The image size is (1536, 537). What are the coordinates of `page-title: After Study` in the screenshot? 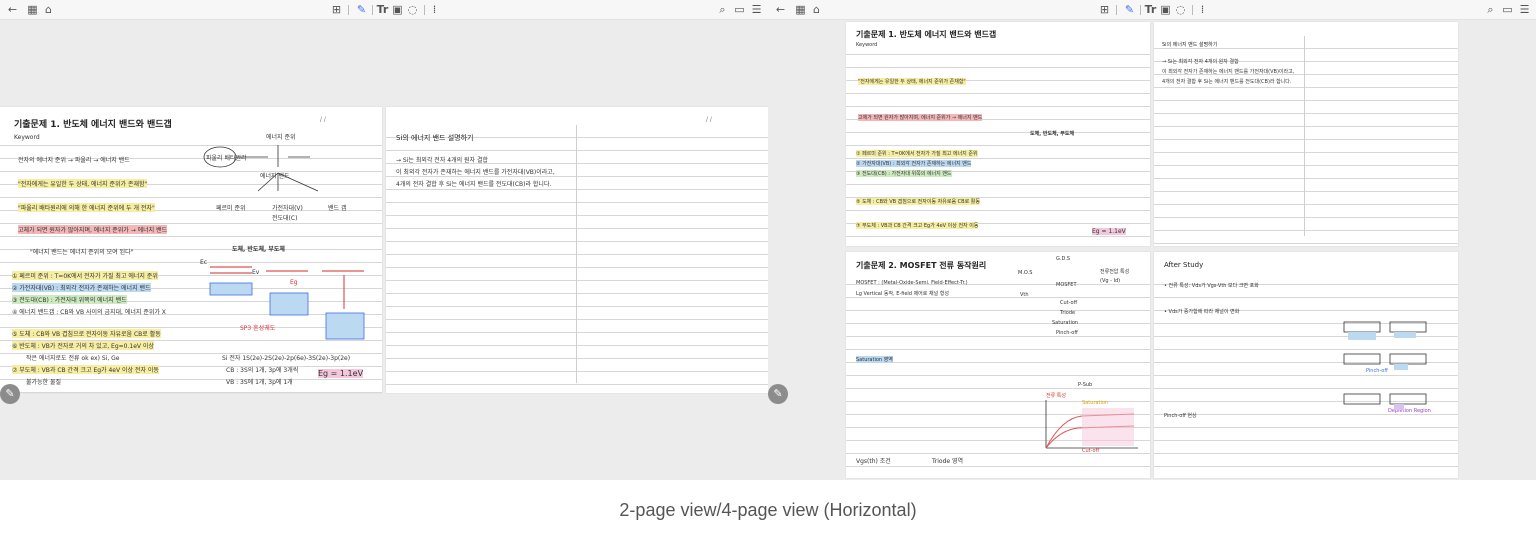 It's located at (1184, 265).